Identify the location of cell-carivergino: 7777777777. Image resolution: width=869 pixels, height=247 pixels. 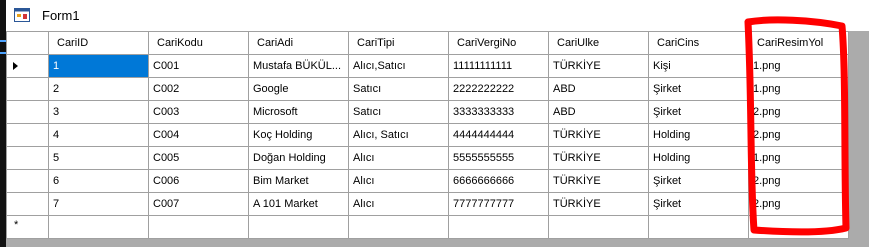
(498, 204).